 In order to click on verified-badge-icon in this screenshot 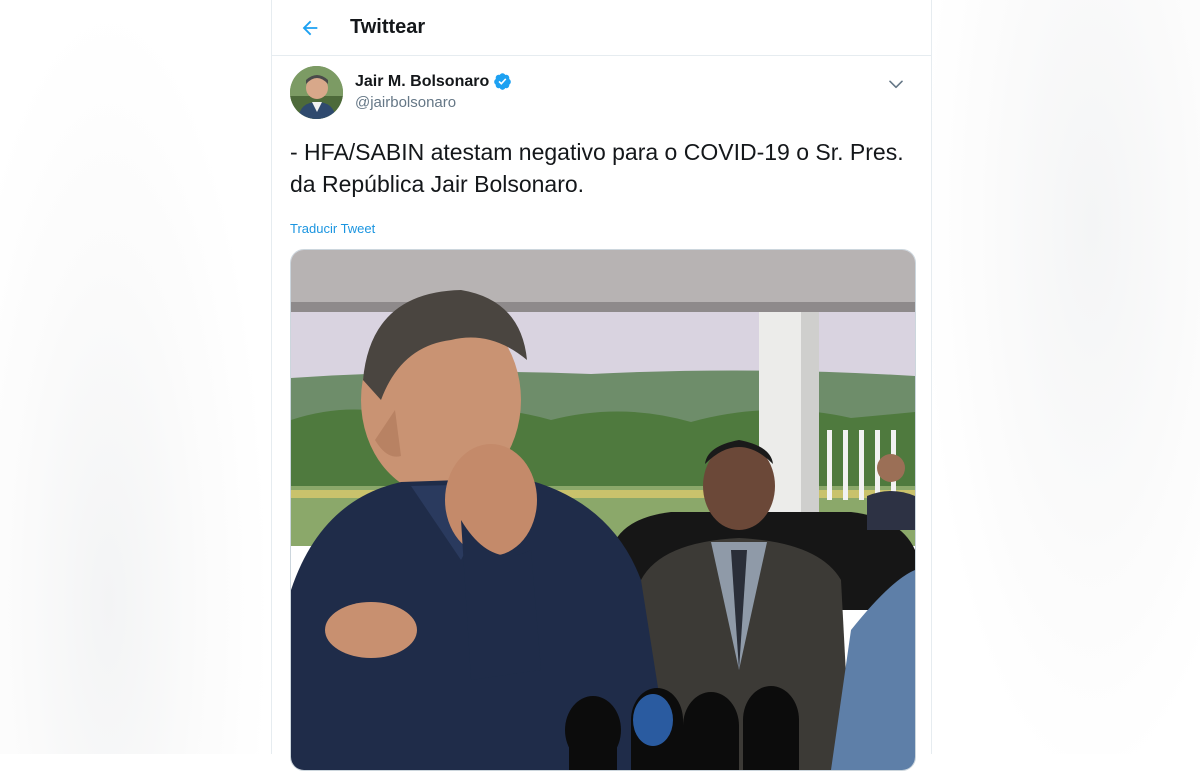, I will do `click(503, 81)`.